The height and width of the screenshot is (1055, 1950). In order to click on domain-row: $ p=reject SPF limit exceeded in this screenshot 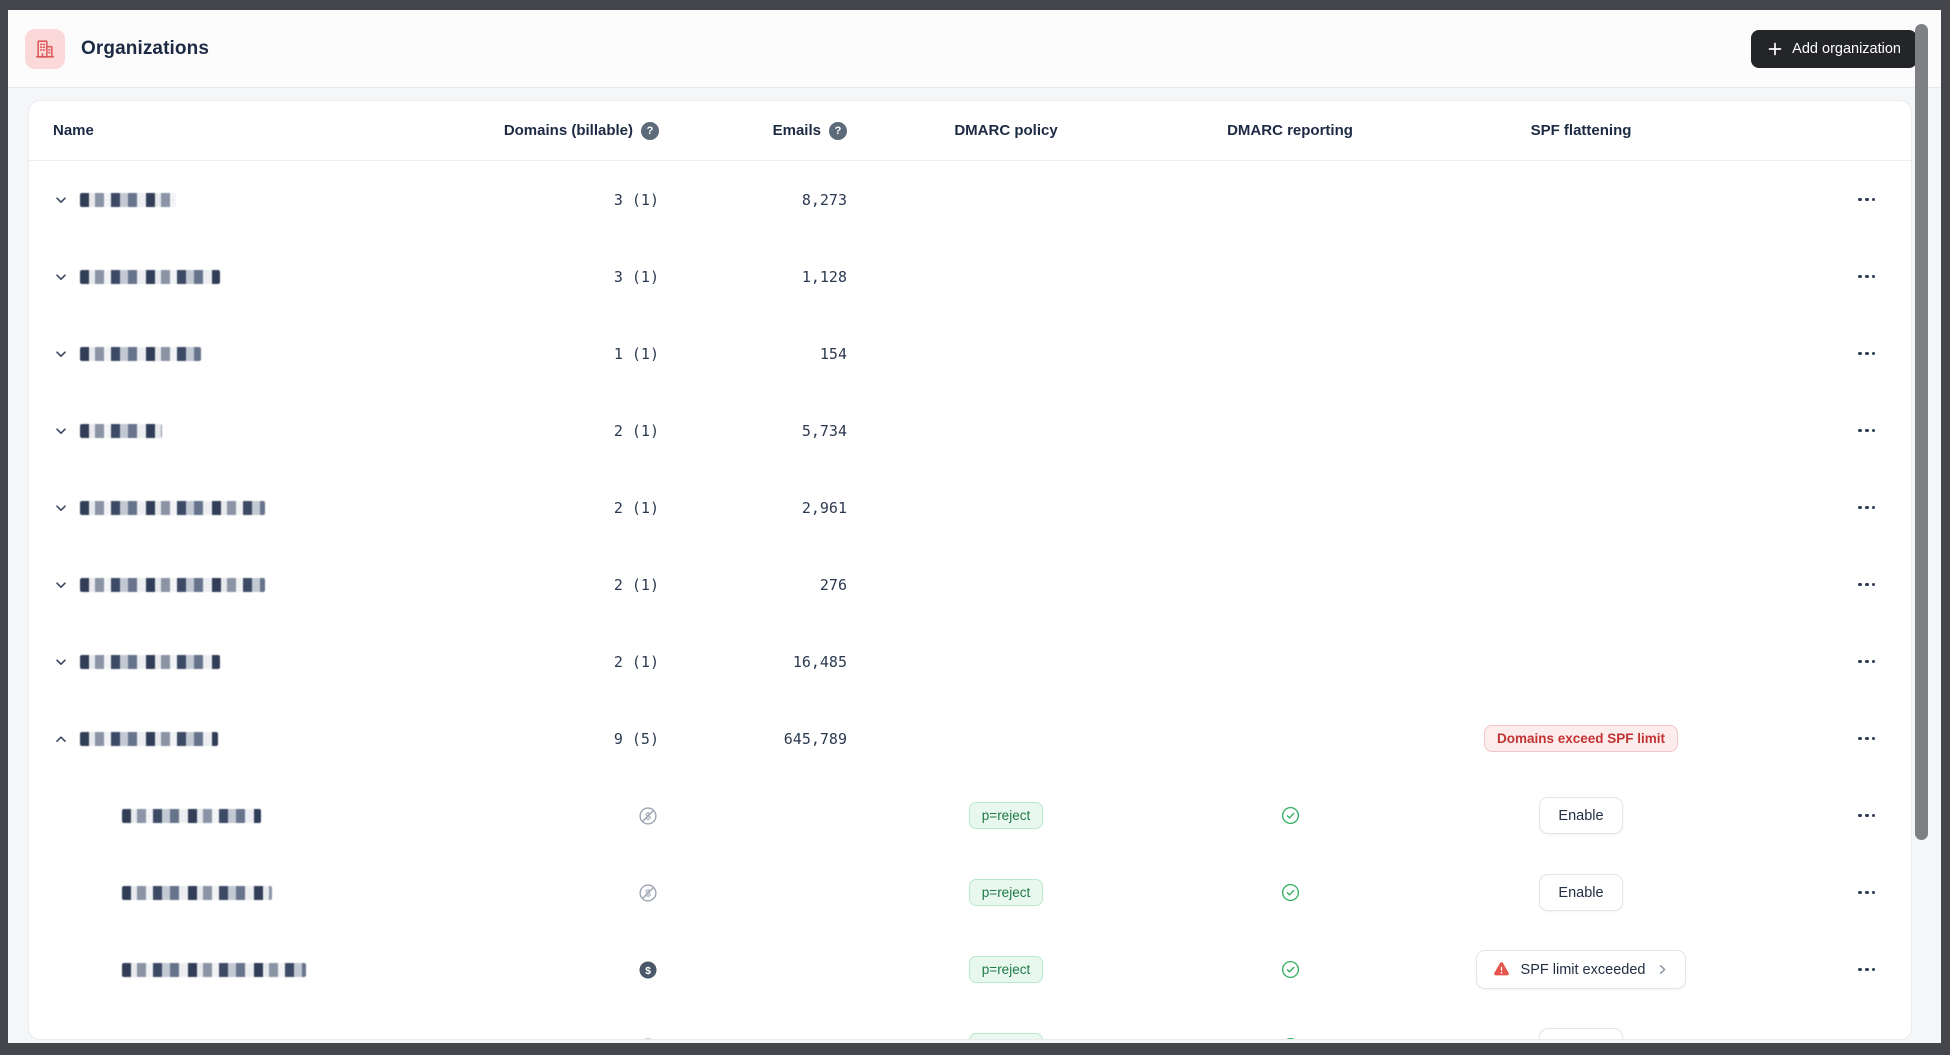, I will do `click(970, 969)`.